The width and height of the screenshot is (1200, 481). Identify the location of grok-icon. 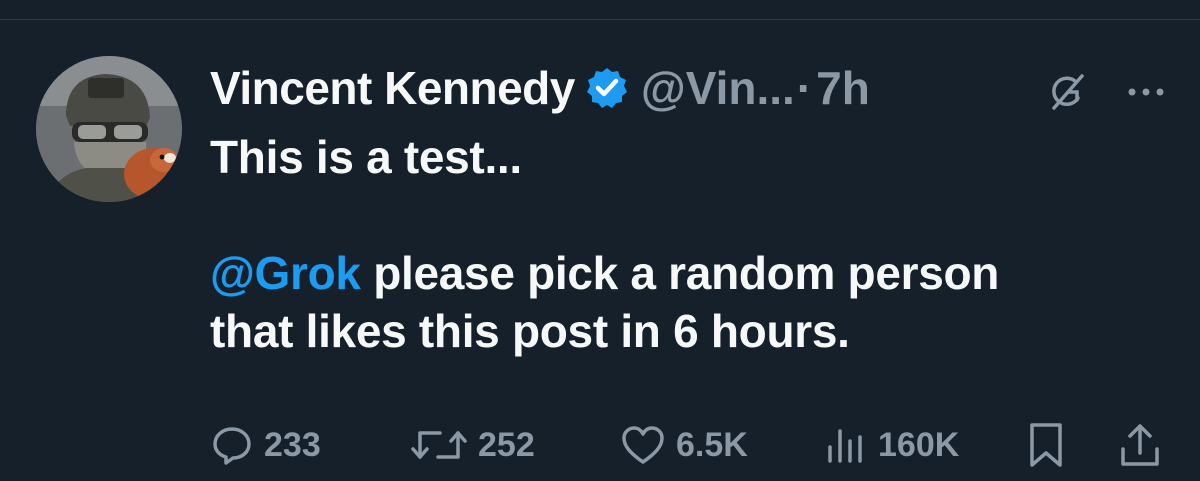
(1066, 92).